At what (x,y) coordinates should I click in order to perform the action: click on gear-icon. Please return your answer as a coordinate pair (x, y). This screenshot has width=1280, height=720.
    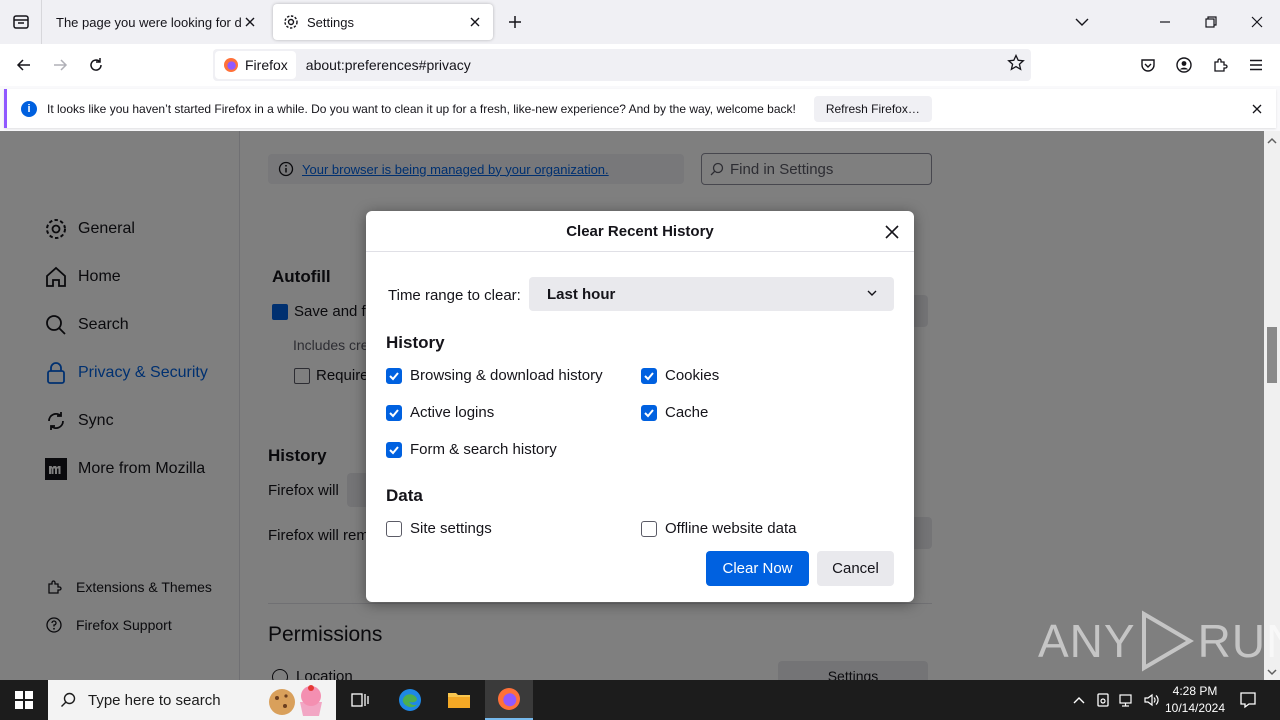
    Looking at the image, I should click on (291, 22).